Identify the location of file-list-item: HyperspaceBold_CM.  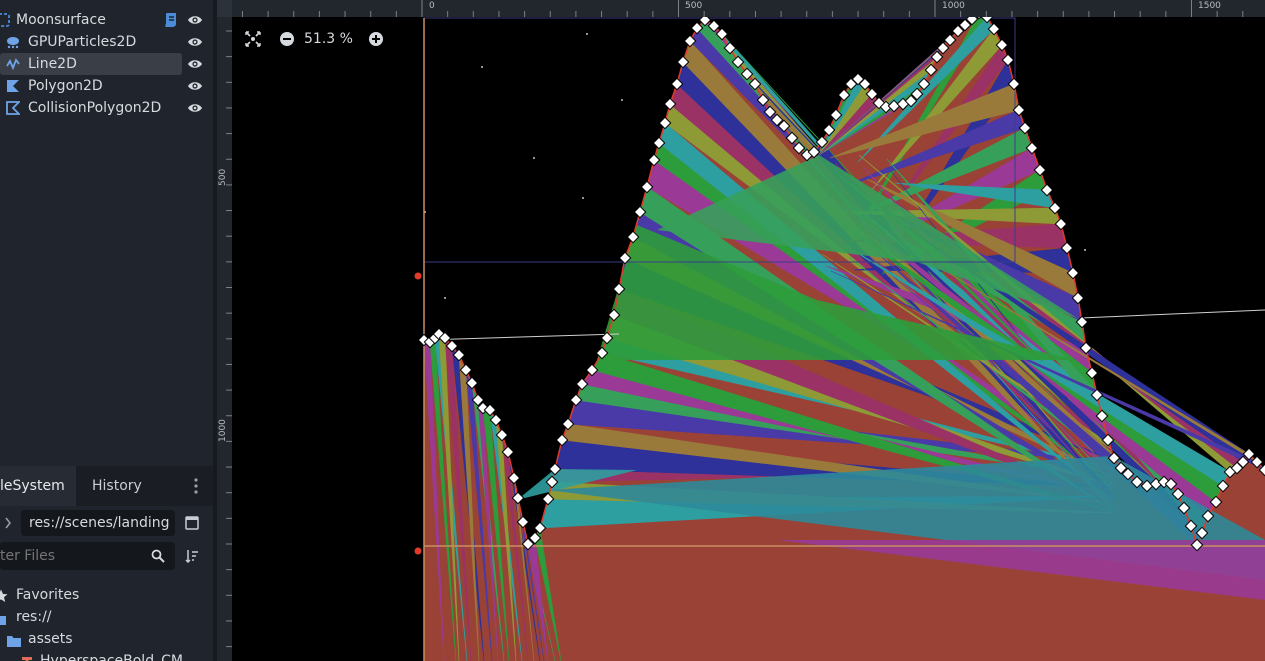
(106, 655).